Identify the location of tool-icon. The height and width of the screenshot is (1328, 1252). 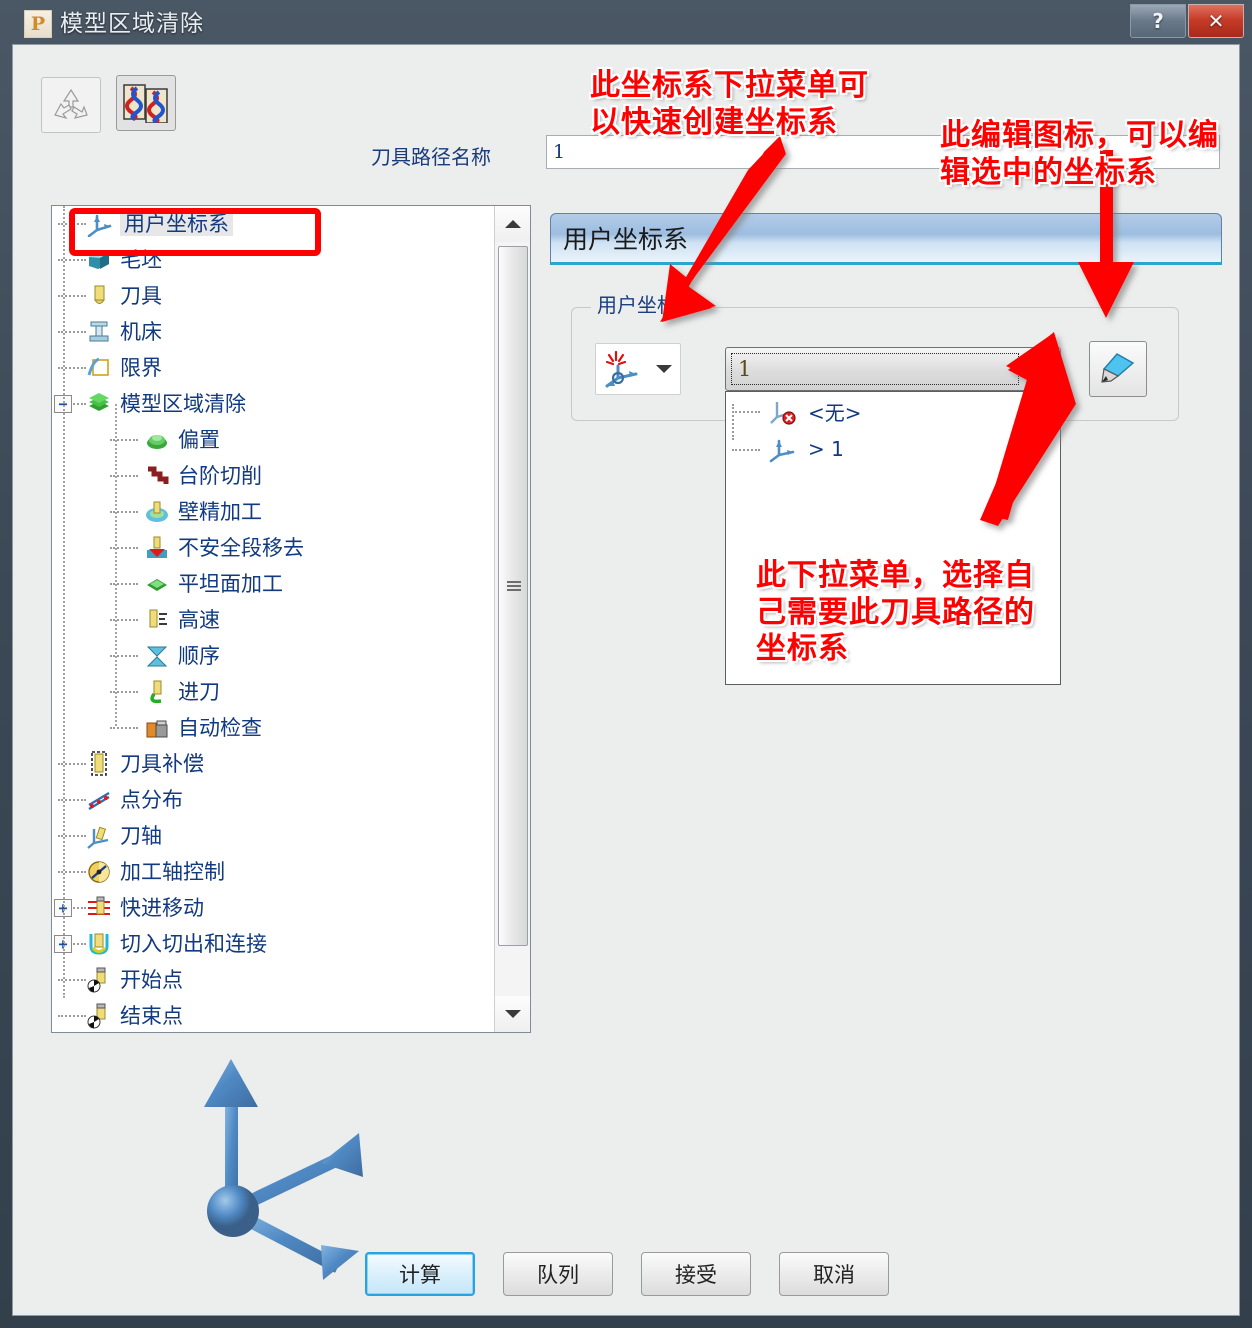
(99, 296).